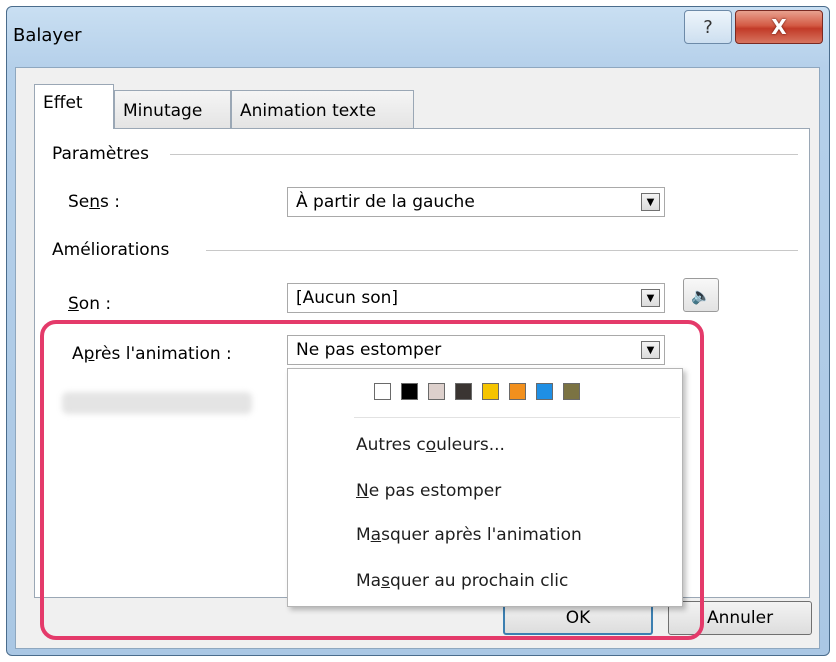  What do you see at coordinates (347, 298) in the screenshot?
I see `son-value: [Aucun son]` at bounding box center [347, 298].